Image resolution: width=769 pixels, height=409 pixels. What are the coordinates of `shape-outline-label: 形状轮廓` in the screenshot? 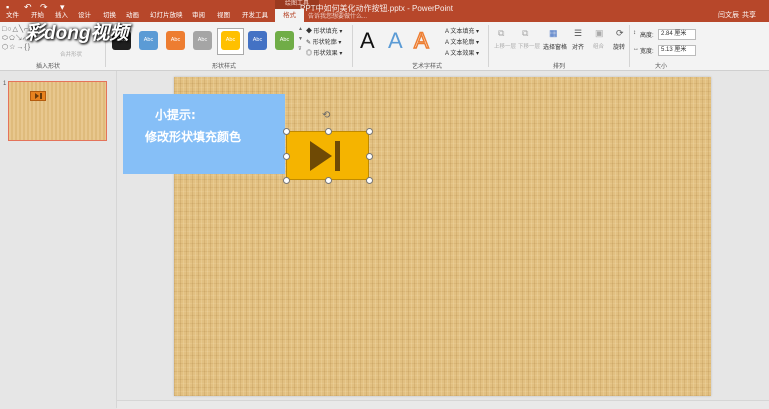 It's located at (324, 43).